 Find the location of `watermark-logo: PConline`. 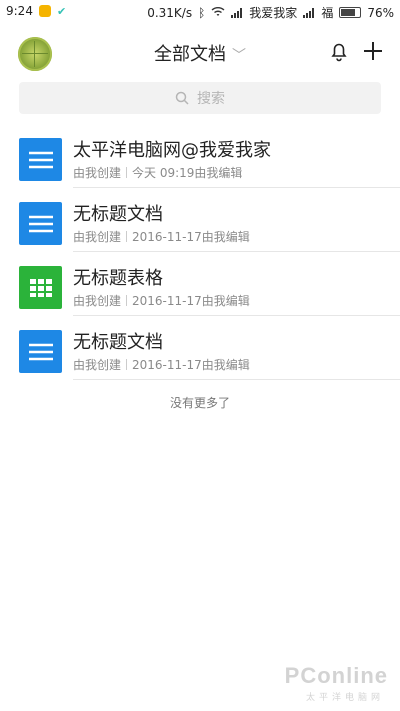

watermark-logo: PConline is located at coordinates (336, 675).